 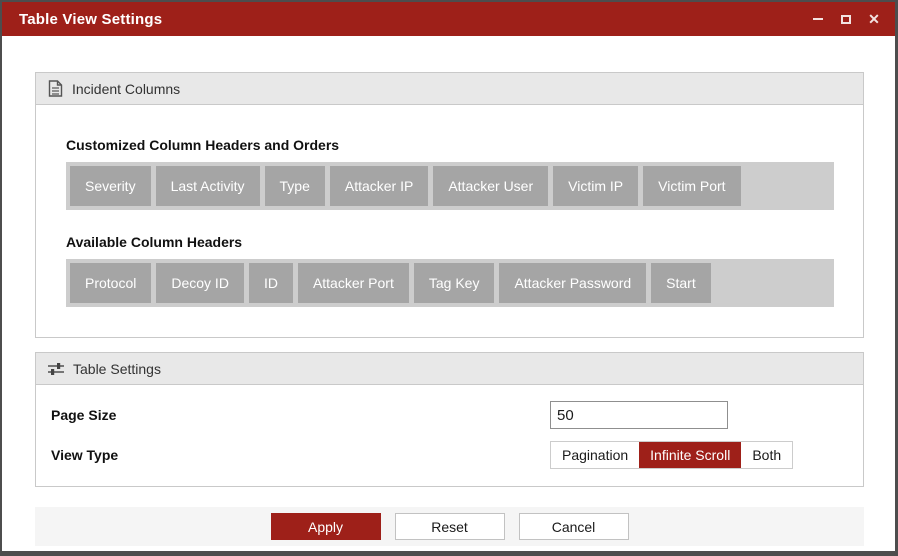 I want to click on available-column-chip: Attacker Port, so click(x=353, y=283).